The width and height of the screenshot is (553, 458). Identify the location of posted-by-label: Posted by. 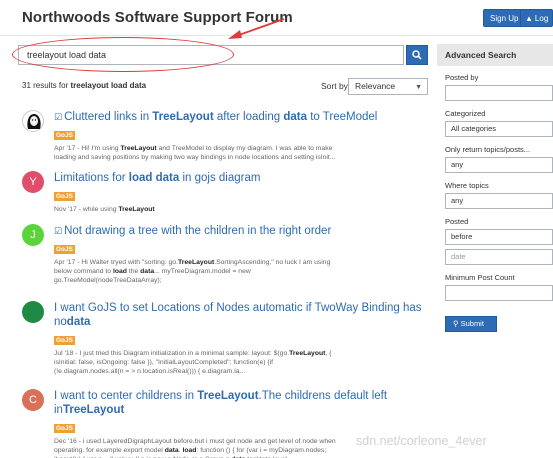
(462, 77).